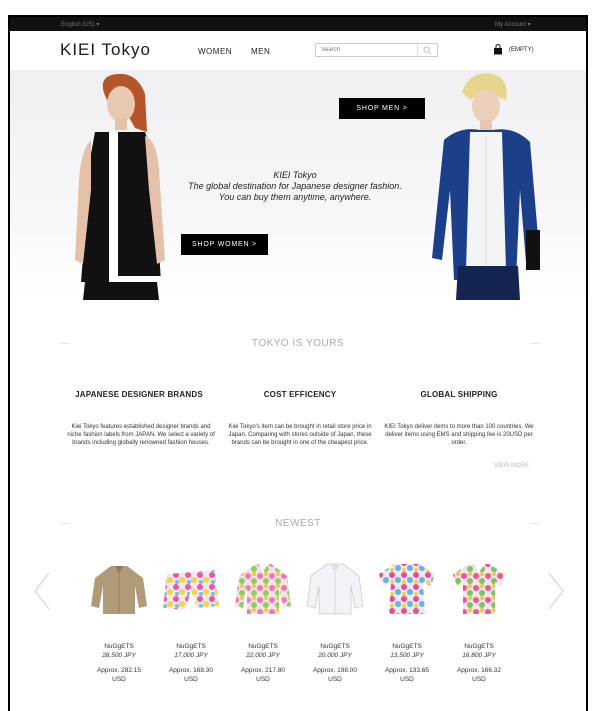 This screenshot has height=711, width=595. What do you see at coordinates (479, 670) in the screenshot?
I see `product-approx-price: Approx. 166.32` at bounding box center [479, 670].